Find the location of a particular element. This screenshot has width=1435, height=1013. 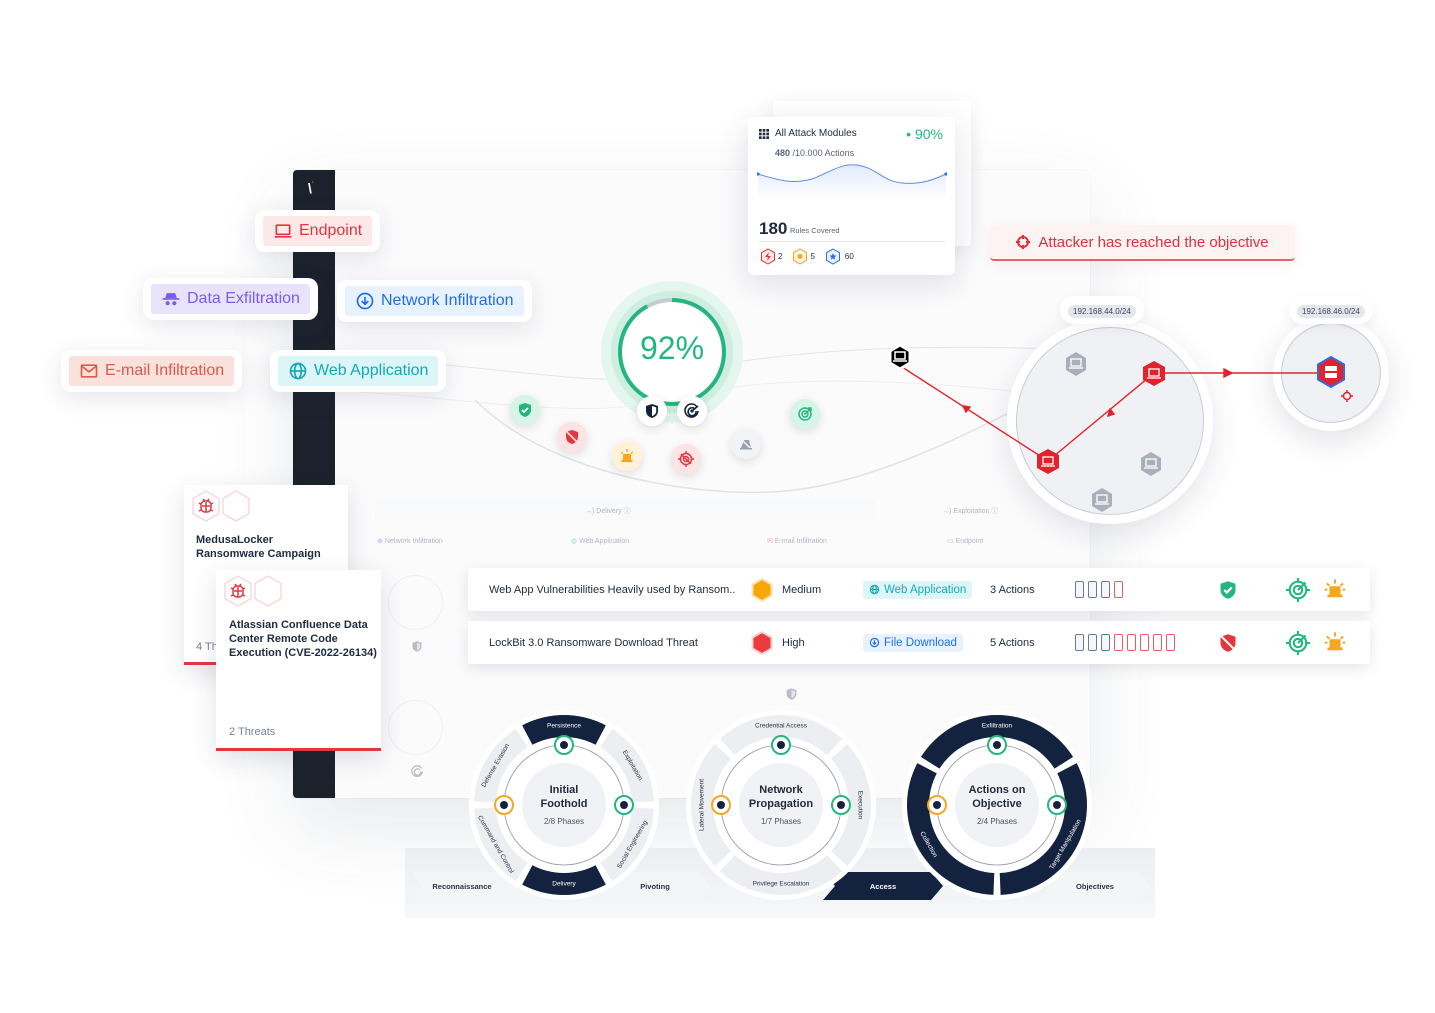

cycle-label: Network Propagation 1/7 Phases is located at coordinates (781, 804).